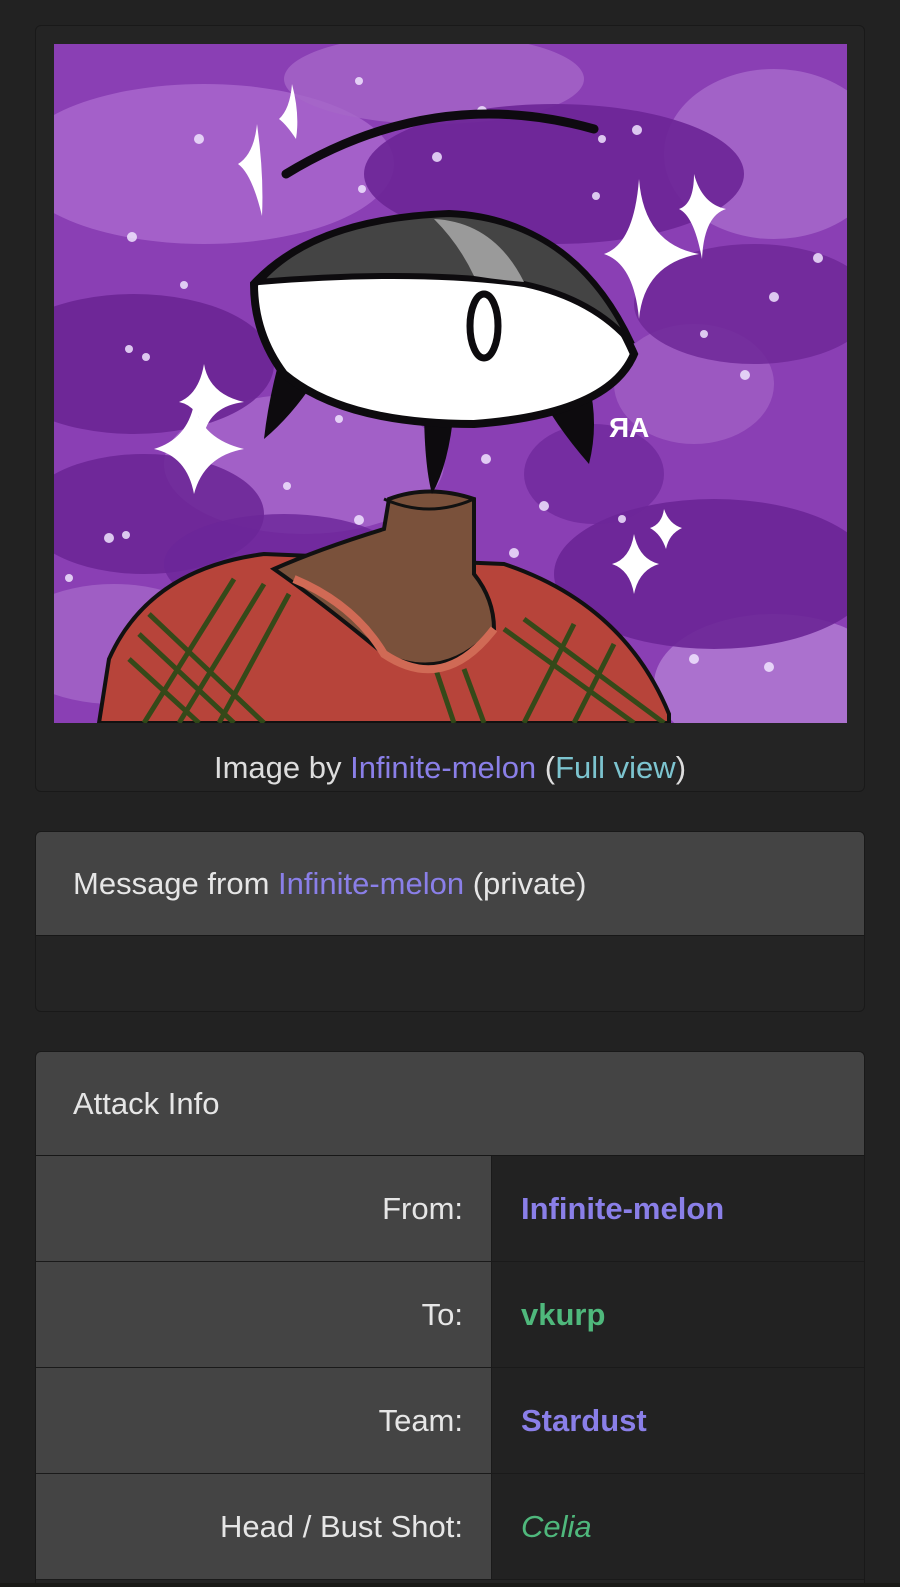  What do you see at coordinates (678, 1526) in the screenshot?
I see `head-bust-value: Celia` at bounding box center [678, 1526].